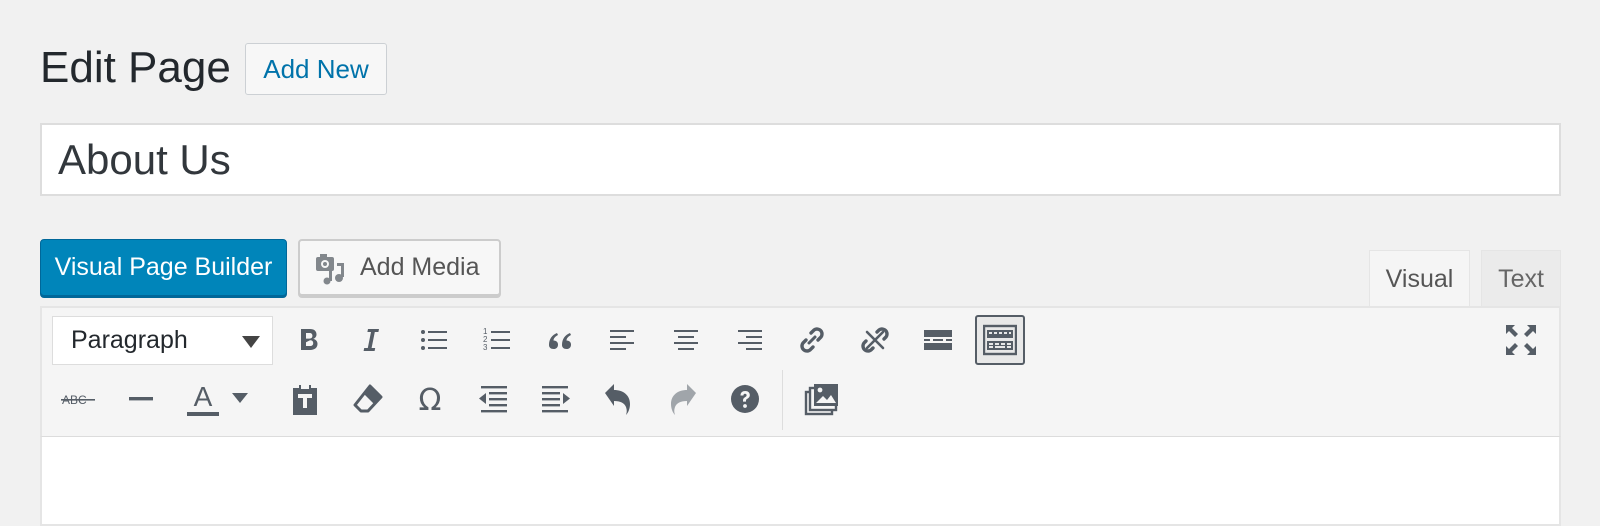 This screenshot has height=526, width=1600. I want to click on read-more-button, so click(938, 340).